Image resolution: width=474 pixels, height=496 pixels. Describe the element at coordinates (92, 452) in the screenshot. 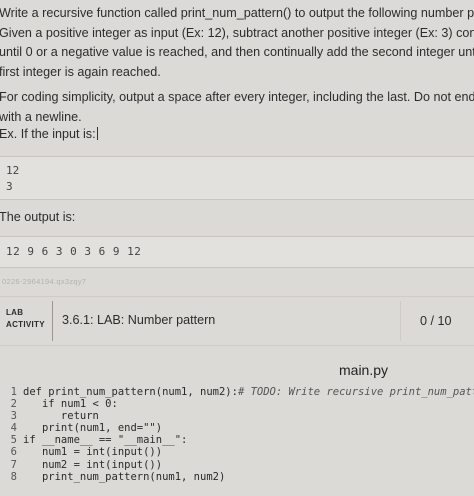

I see `code-text: num1 = int(input())` at that location.